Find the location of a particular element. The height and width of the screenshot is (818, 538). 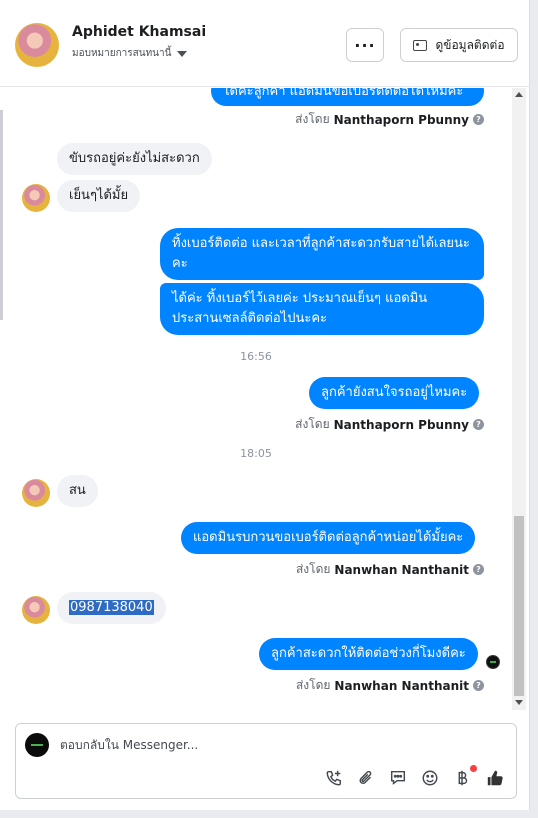

reply-input is located at coordinates (280, 745).